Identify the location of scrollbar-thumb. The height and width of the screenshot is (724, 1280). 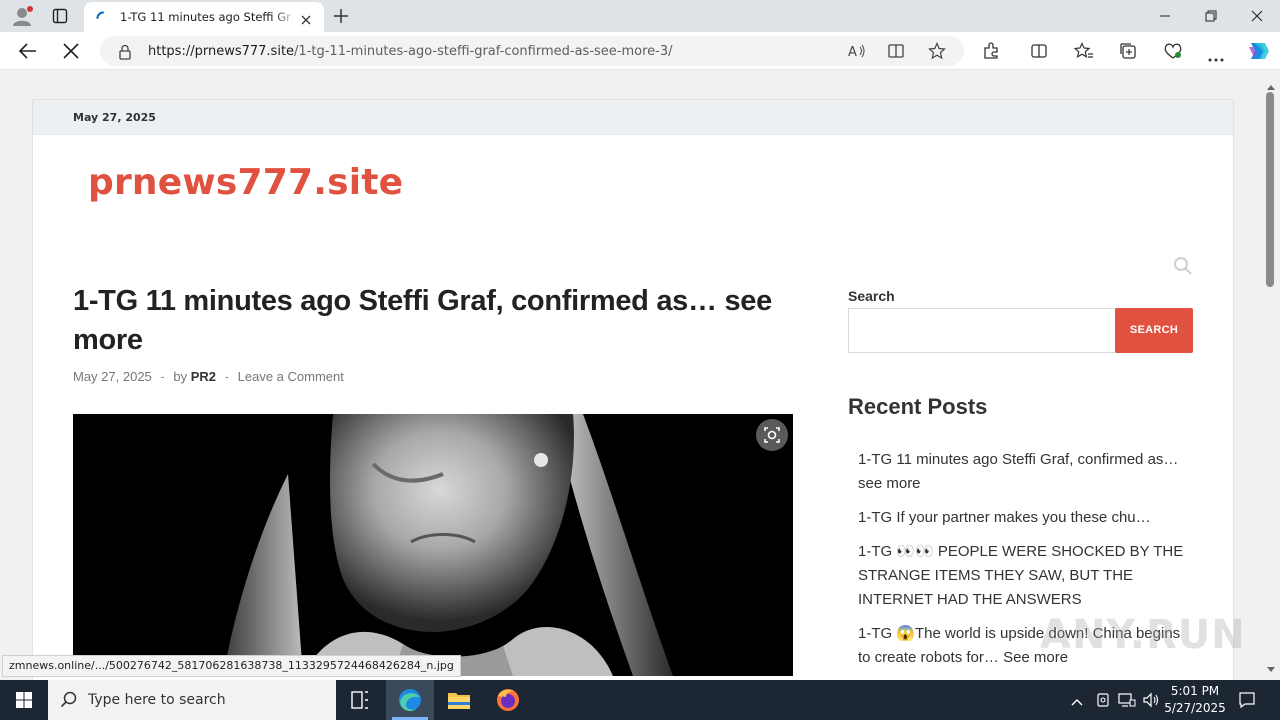
(1270, 189).